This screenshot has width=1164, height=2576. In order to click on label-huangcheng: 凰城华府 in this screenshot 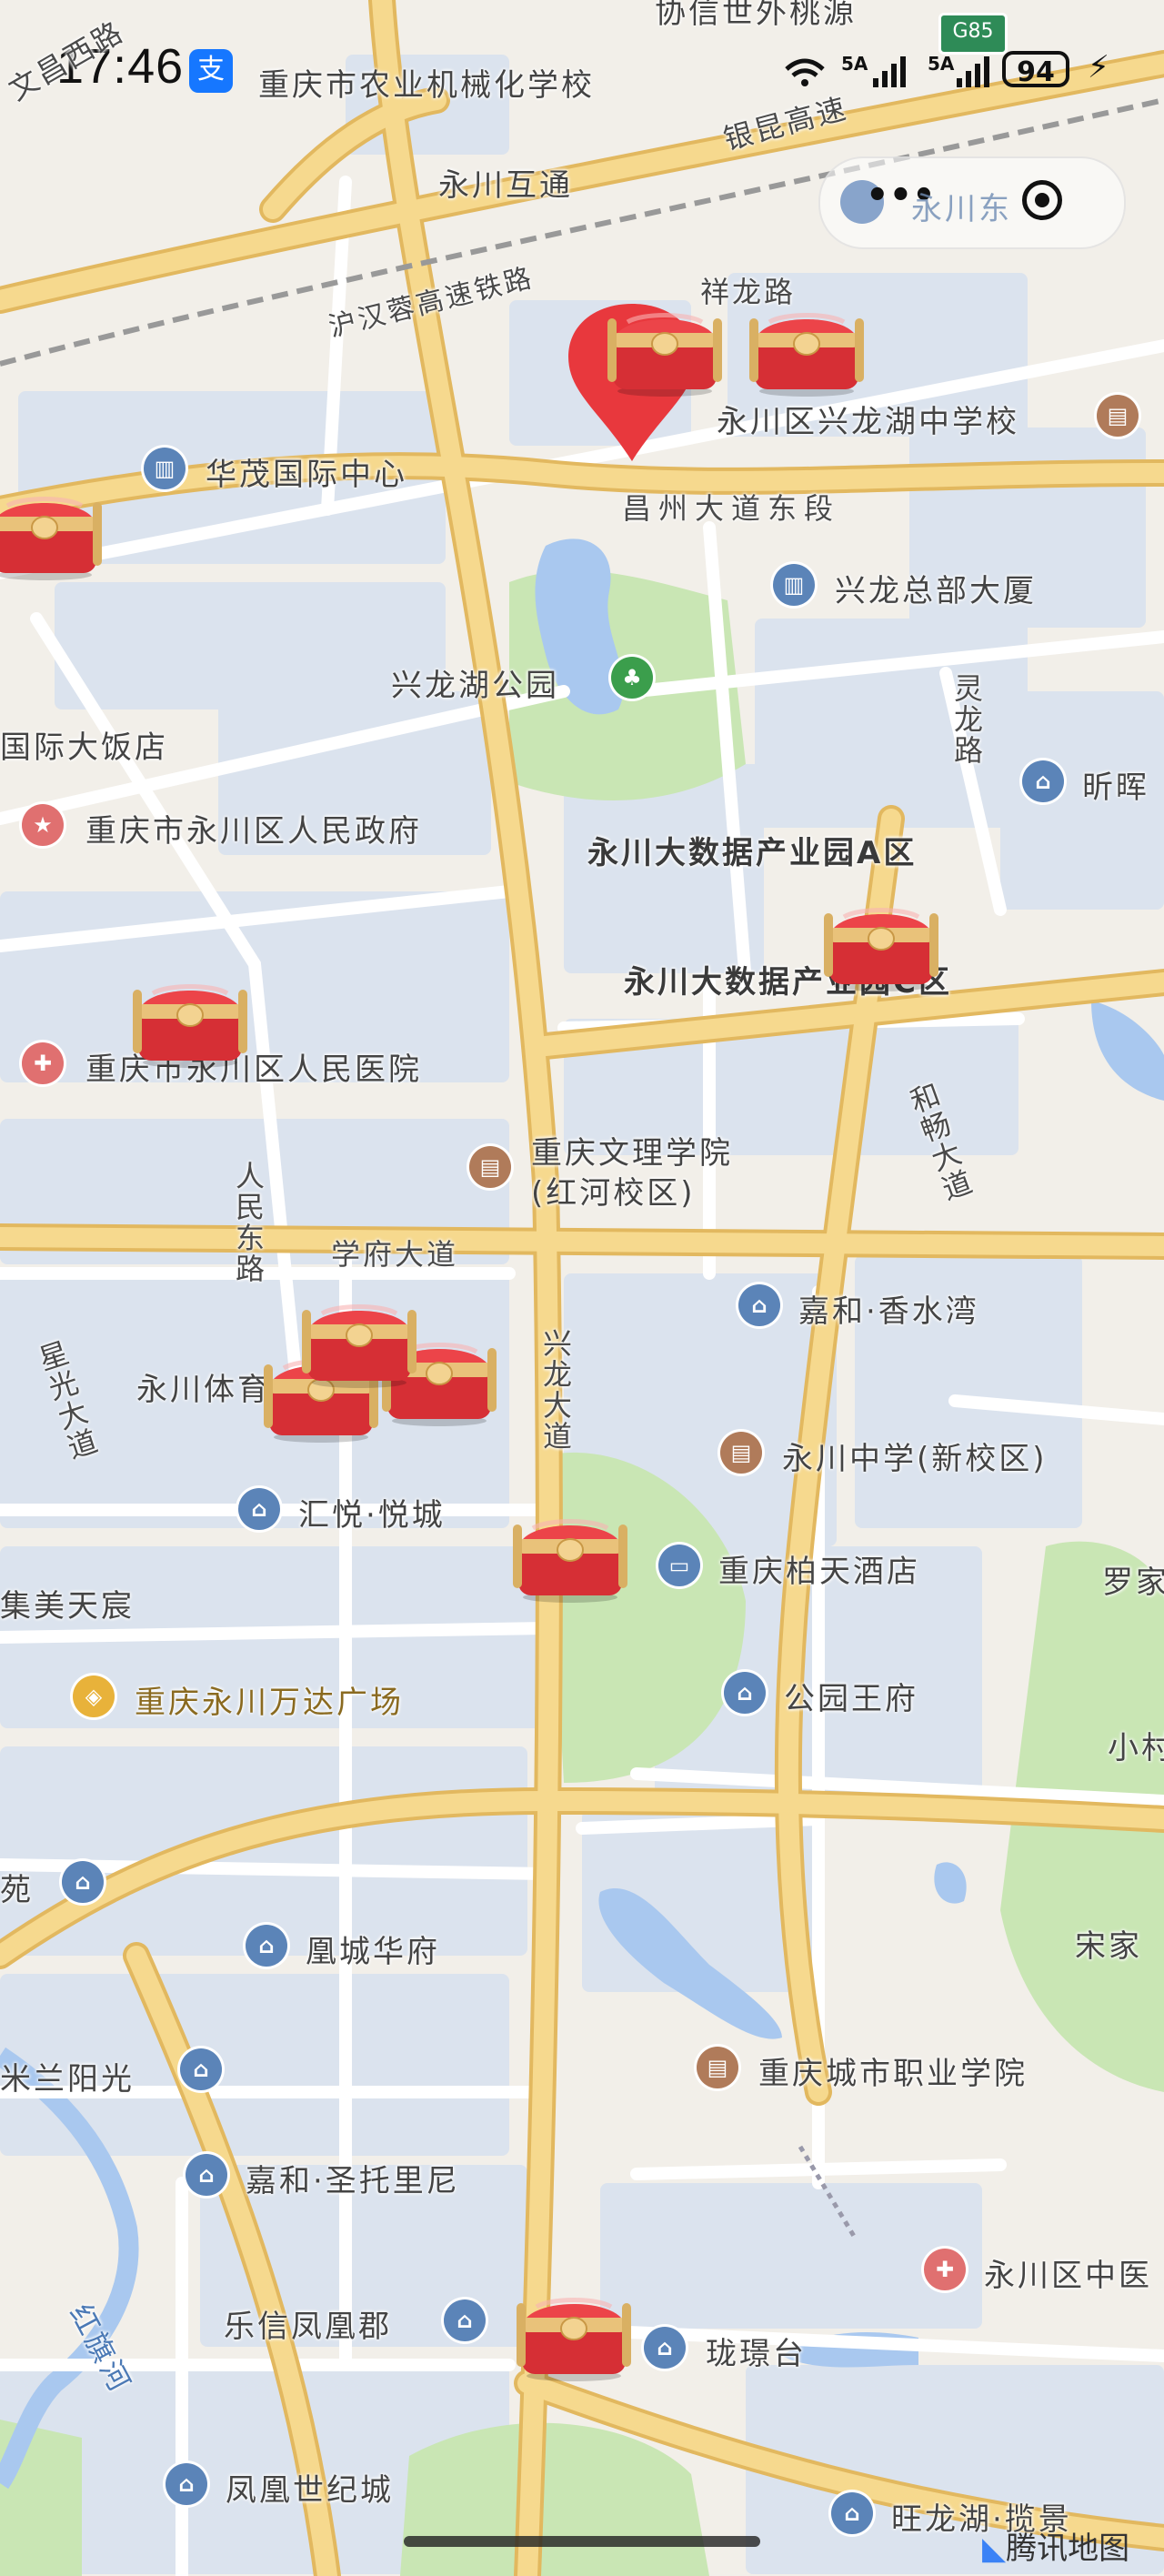, I will do `click(373, 1952)`.